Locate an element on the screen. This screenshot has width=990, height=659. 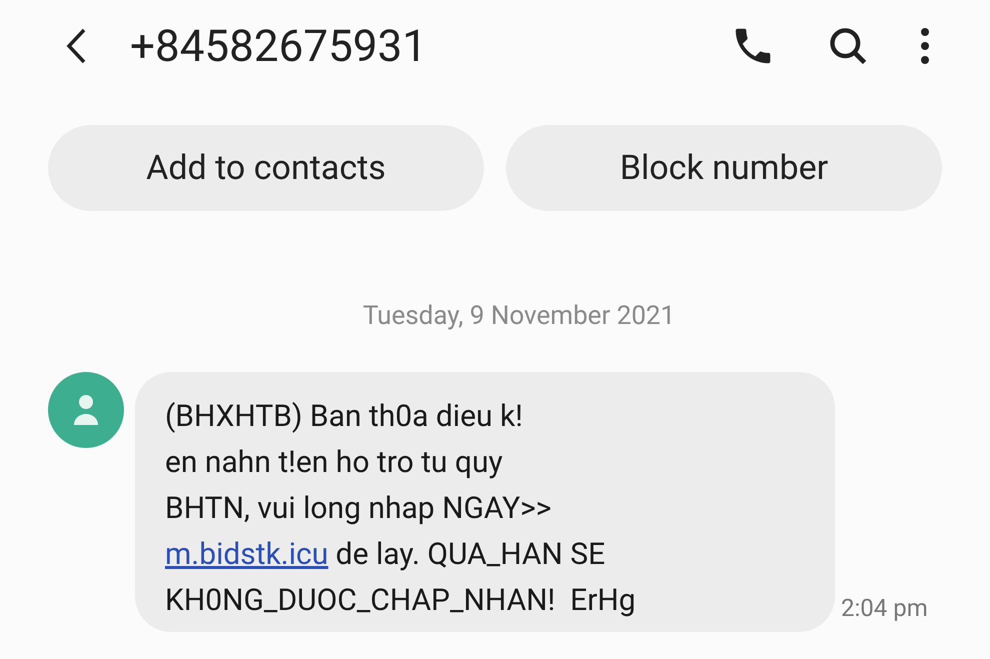
message-time: 2:04 pm is located at coordinates (884, 608).